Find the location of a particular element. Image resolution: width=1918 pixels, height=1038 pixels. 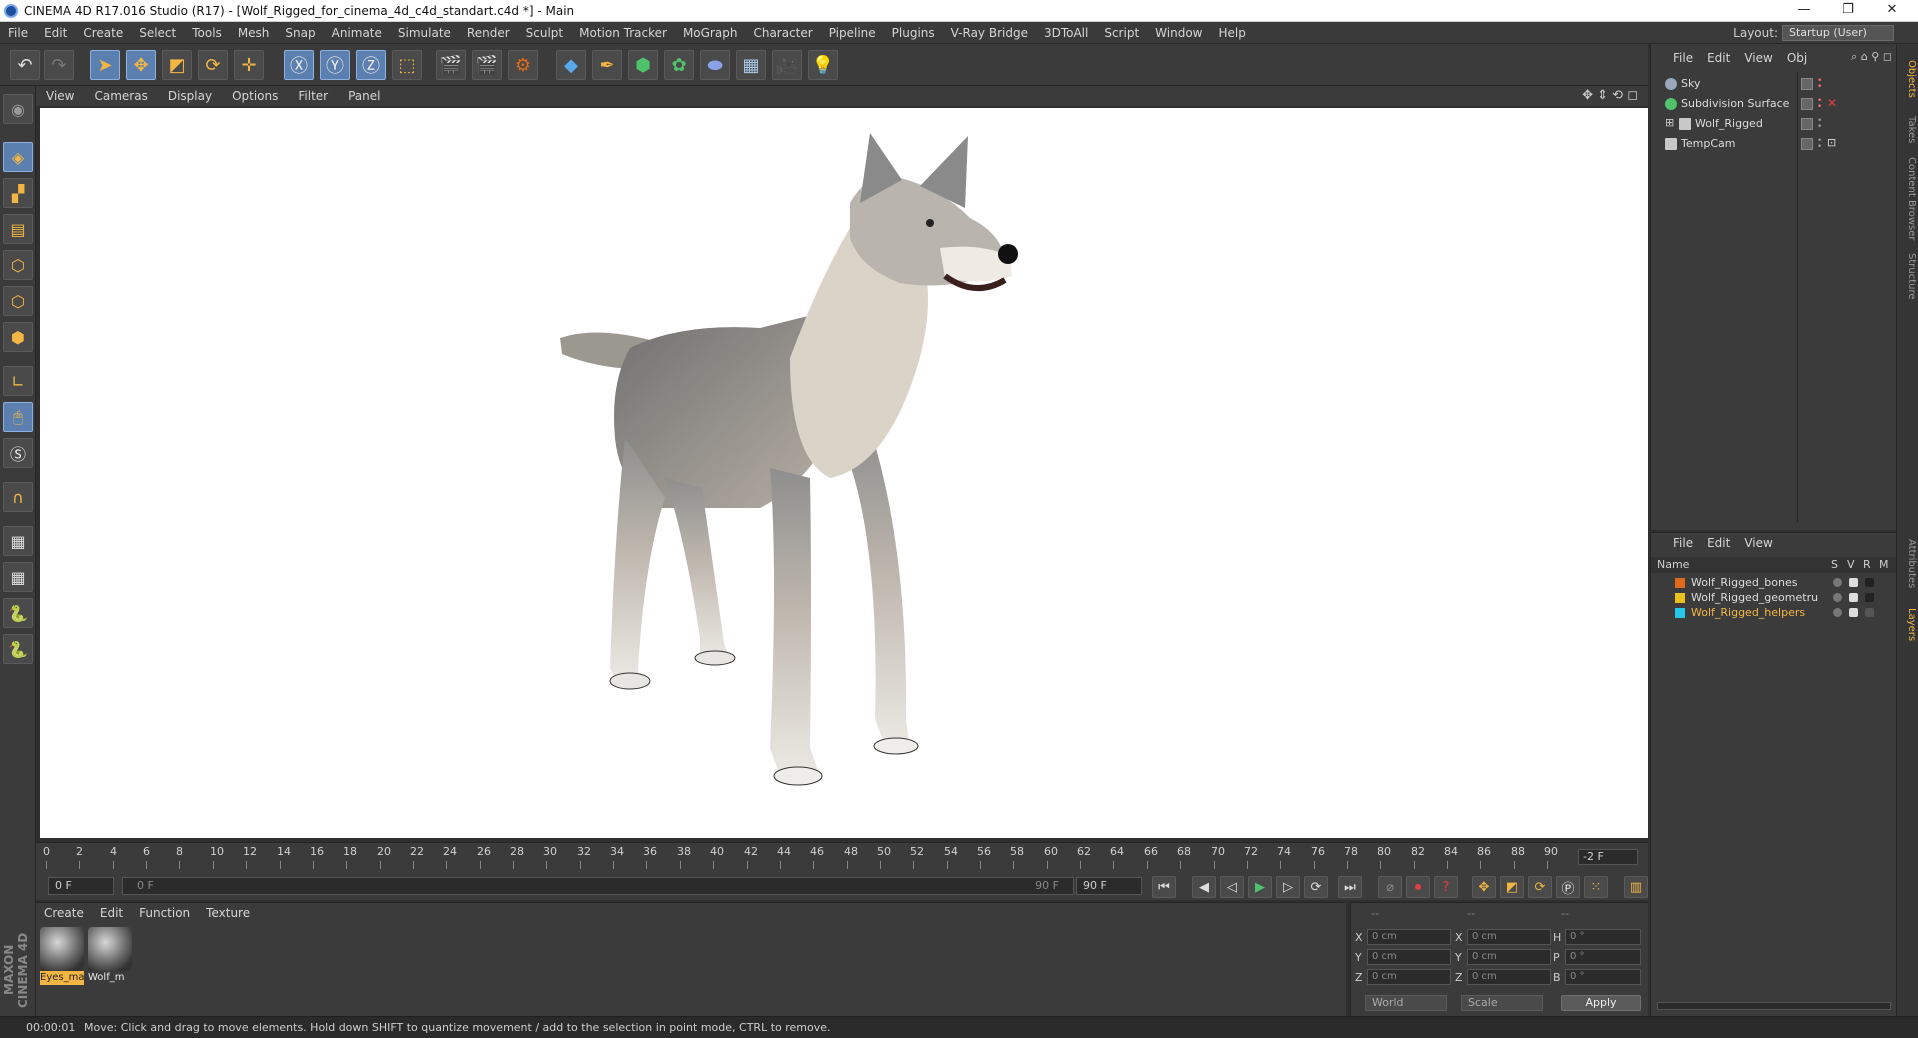

prev-frame-button: ◁ is located at coordinates (1232, 887).